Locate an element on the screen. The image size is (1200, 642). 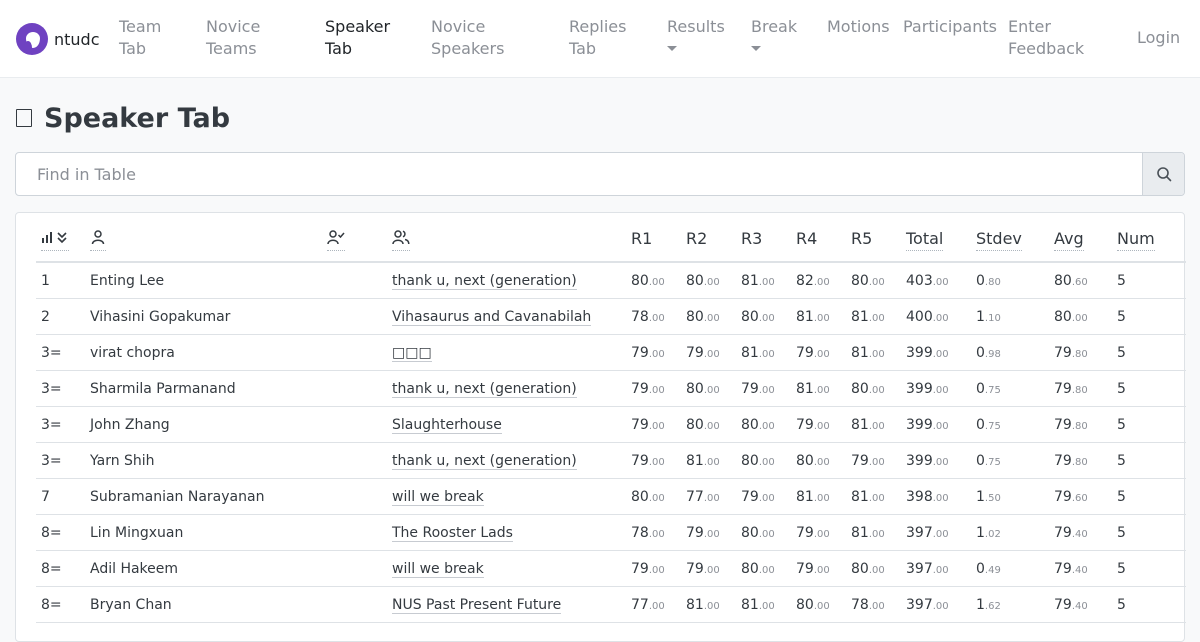
score-r5: 80.00 is located at coordinates (868, 281).